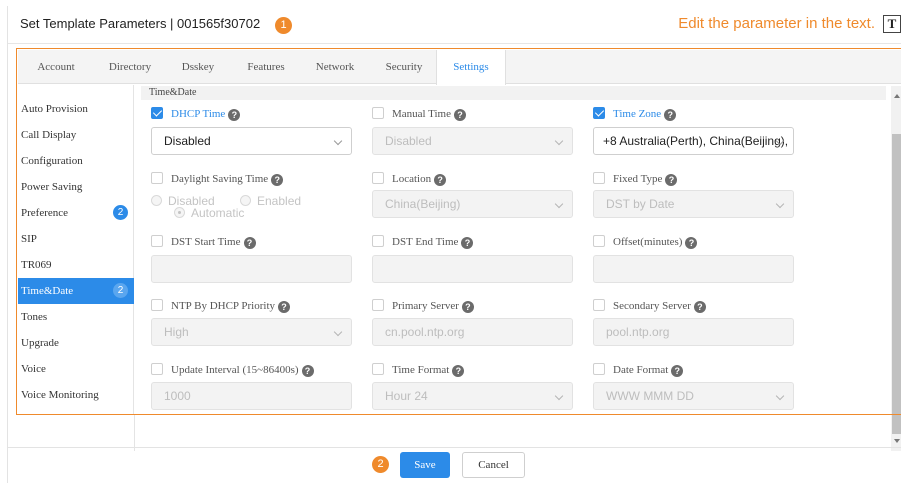 This screenshot has width=901, height=483. What do you see at coordinates (157, 178) in the screenshot?
I see `daylight-saving-checkbox` at bounding box center [157, 178].